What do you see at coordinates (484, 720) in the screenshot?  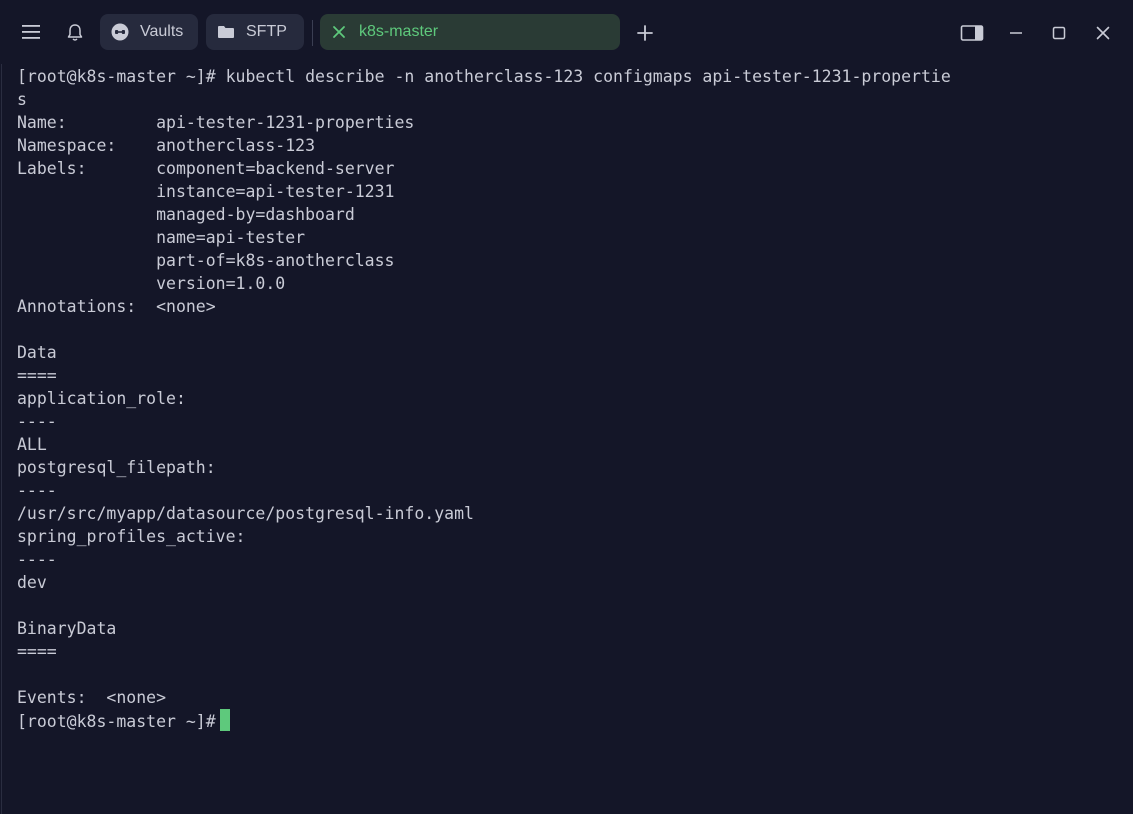 I see `terminal-prompt-line: [root@k8s-master ~]#` at bounding box center [484, 720].